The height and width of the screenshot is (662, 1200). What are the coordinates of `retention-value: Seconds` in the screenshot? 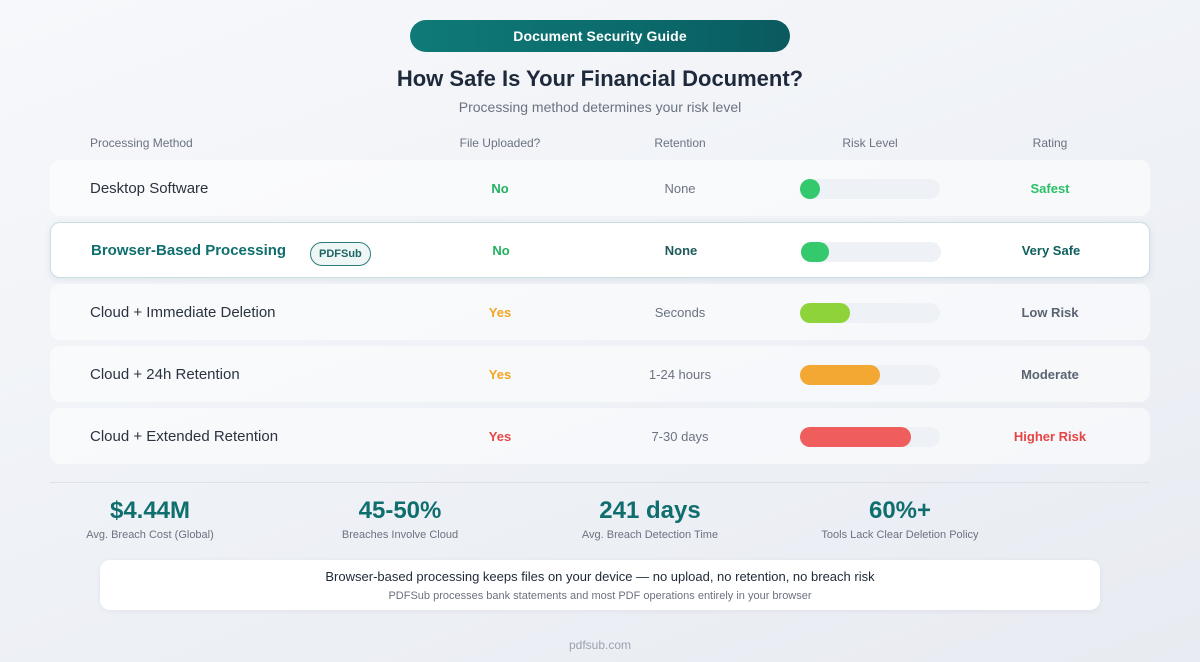 It's located at (680, 312).